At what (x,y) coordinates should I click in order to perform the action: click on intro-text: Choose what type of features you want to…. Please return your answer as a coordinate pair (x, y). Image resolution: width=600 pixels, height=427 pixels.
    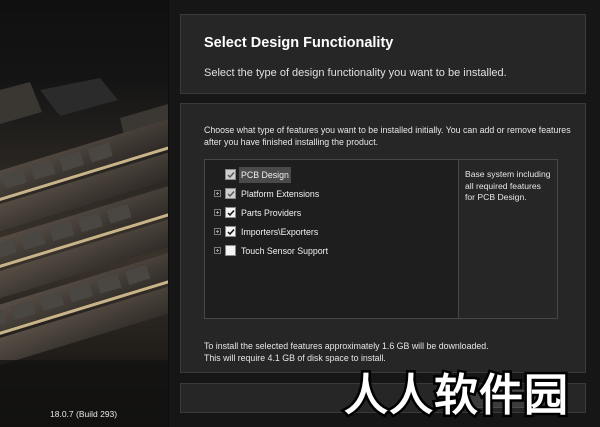
    Looking at the image, I should click on (387, 136).